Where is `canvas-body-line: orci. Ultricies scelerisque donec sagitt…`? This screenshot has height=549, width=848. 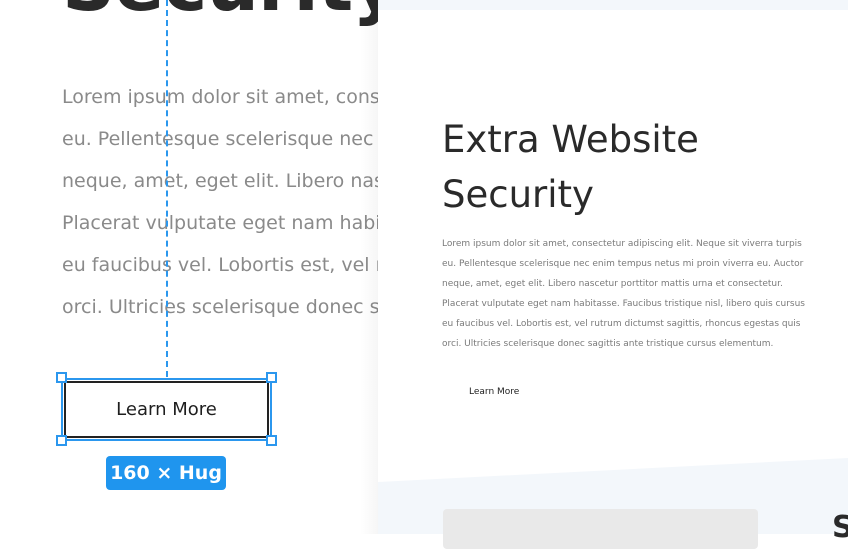 canvas-body-line: orci. Ultricies scelerisque donec sagitt… is located at coordinates (220, 307).